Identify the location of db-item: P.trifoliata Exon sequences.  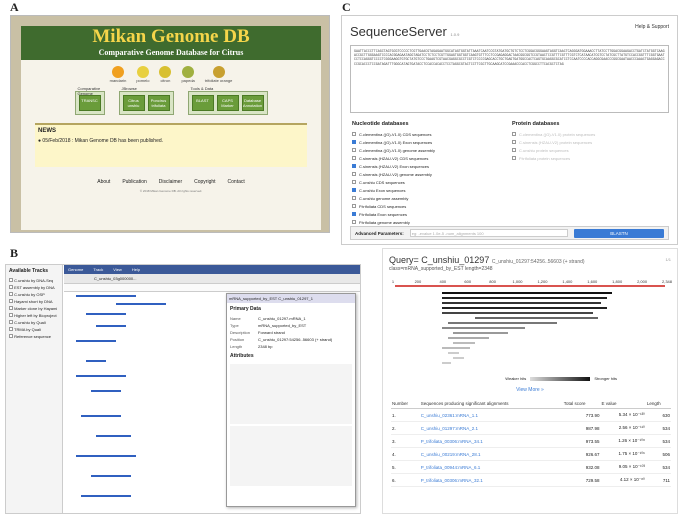
(427, 214).